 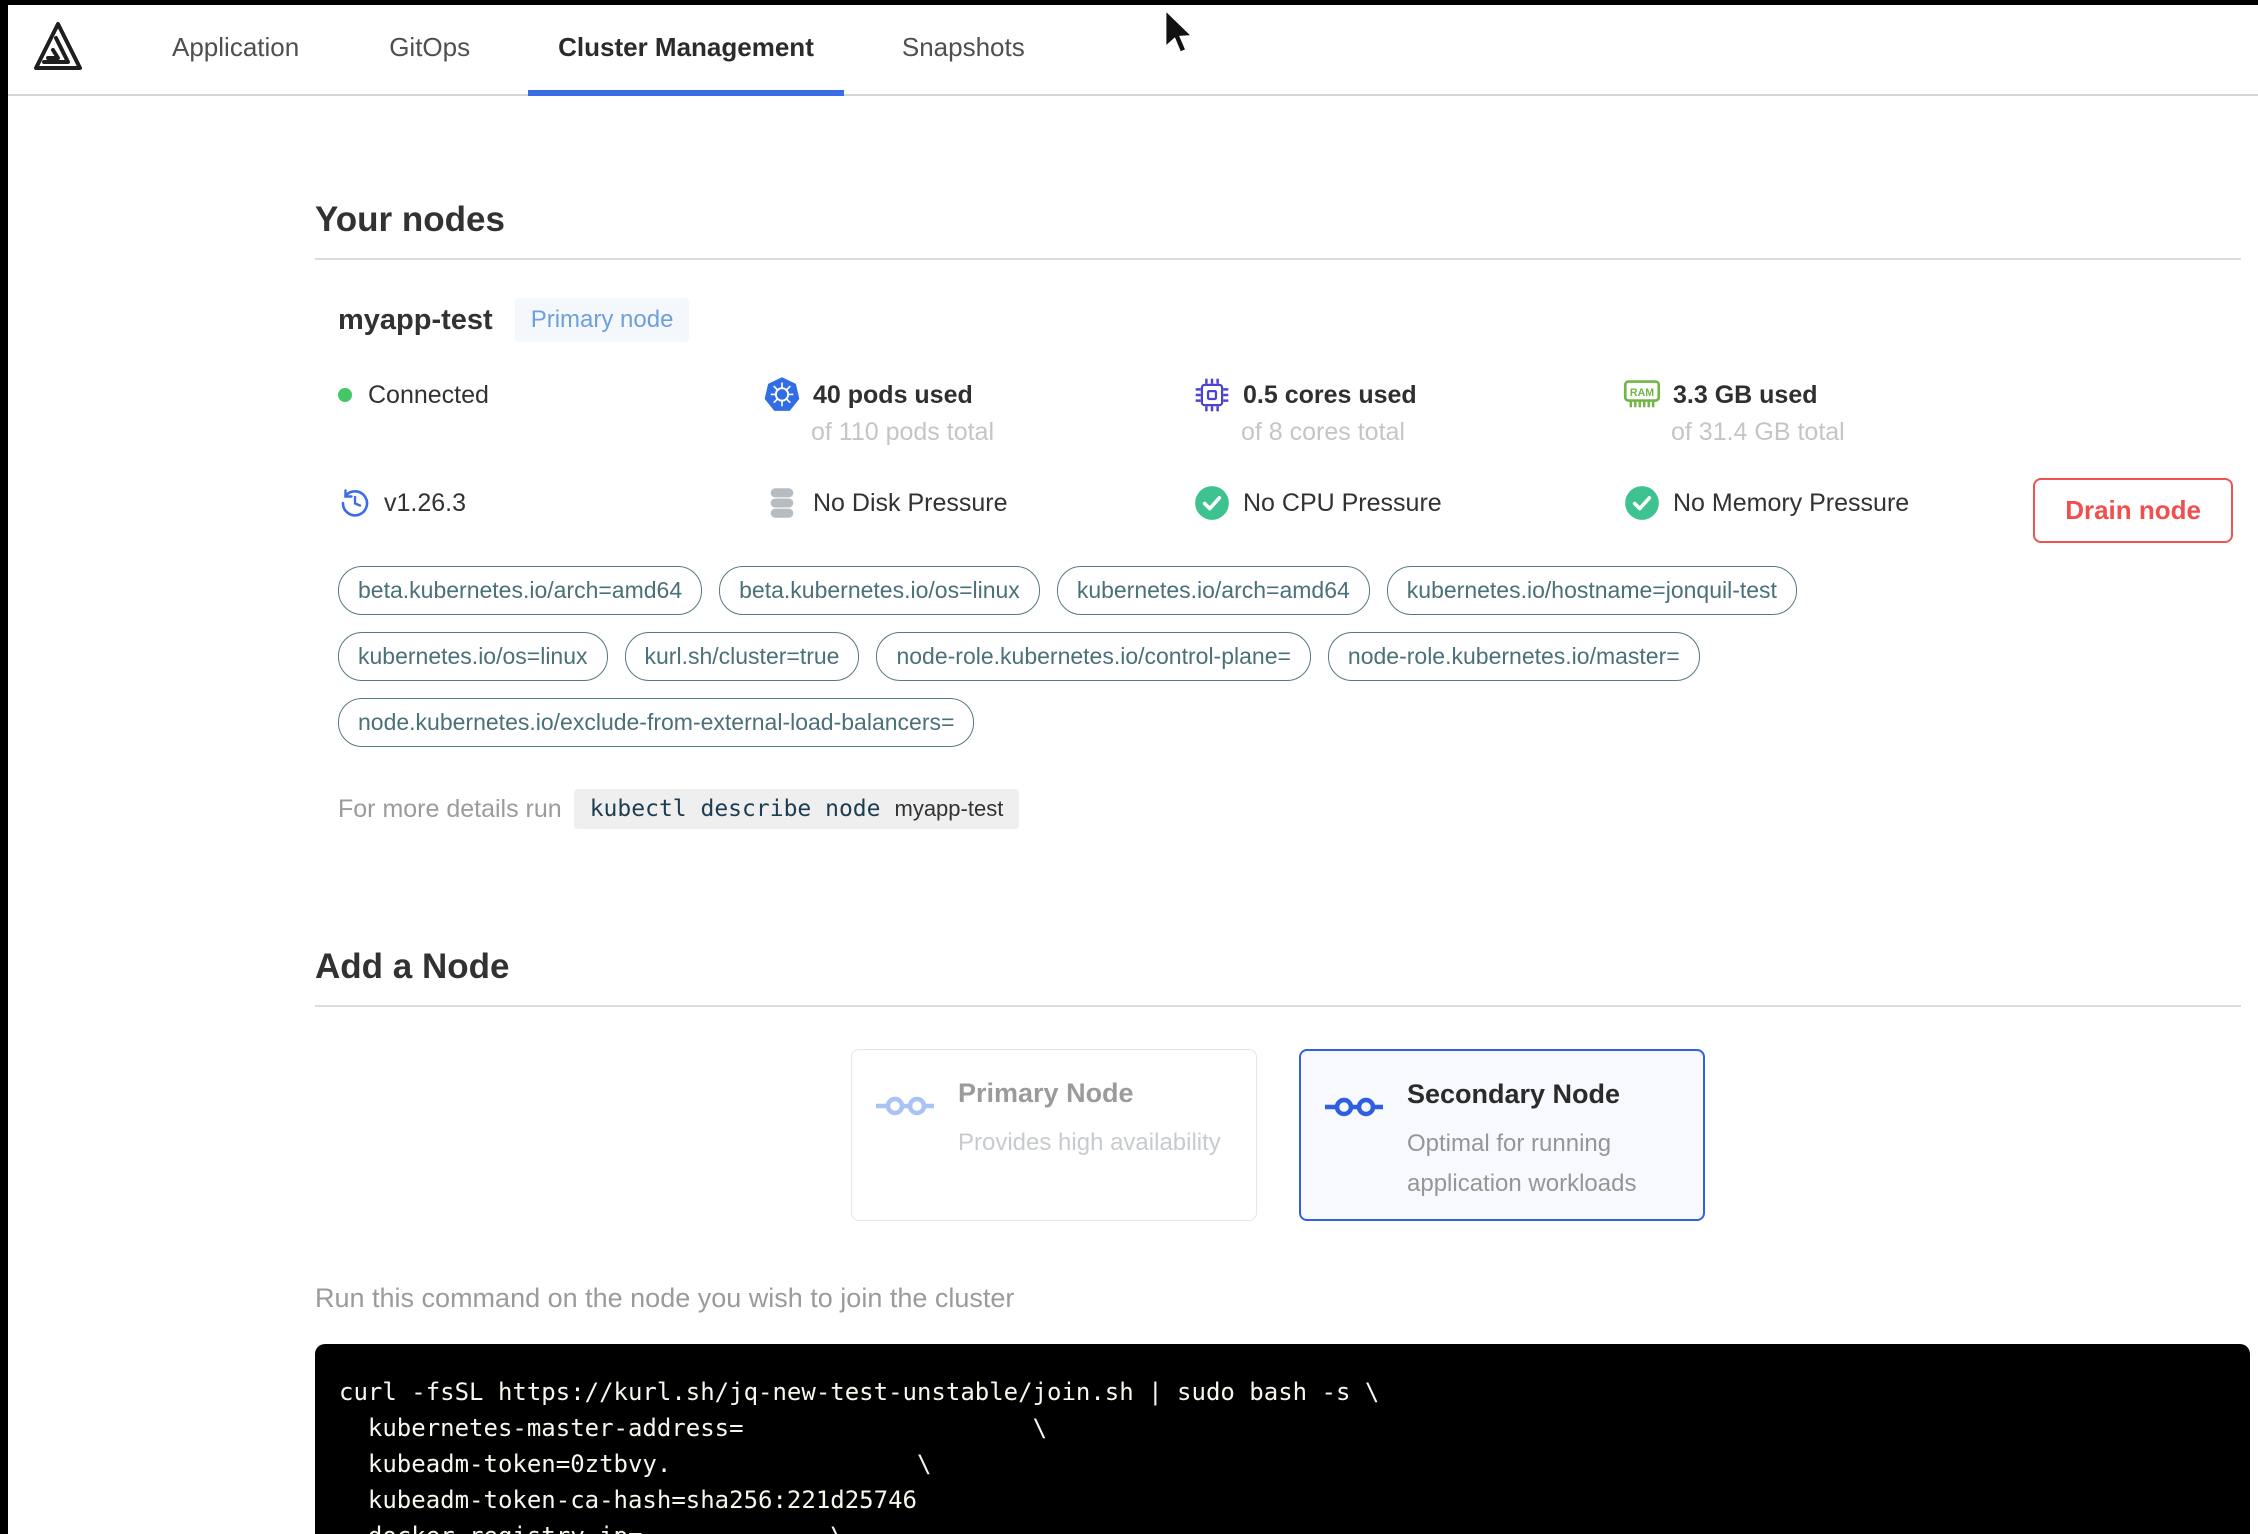 I want to click on pods-total: of 110 pods total, so click(x=903, y=432).